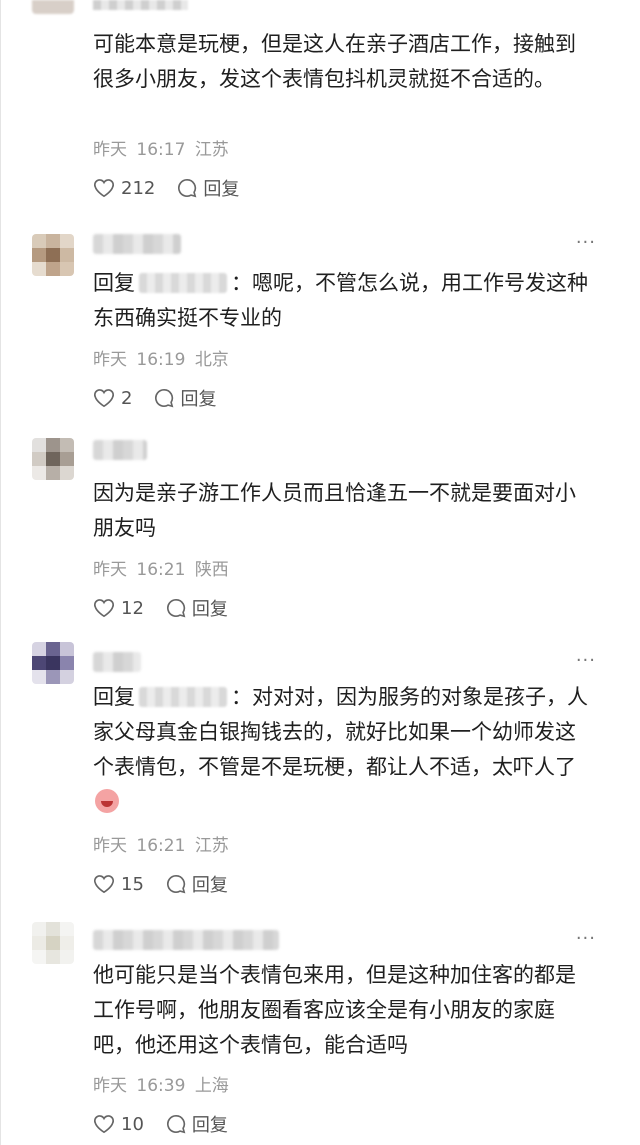  I want to click on comment-meta: 昨天 16:21 陕西, so click(163, 567).